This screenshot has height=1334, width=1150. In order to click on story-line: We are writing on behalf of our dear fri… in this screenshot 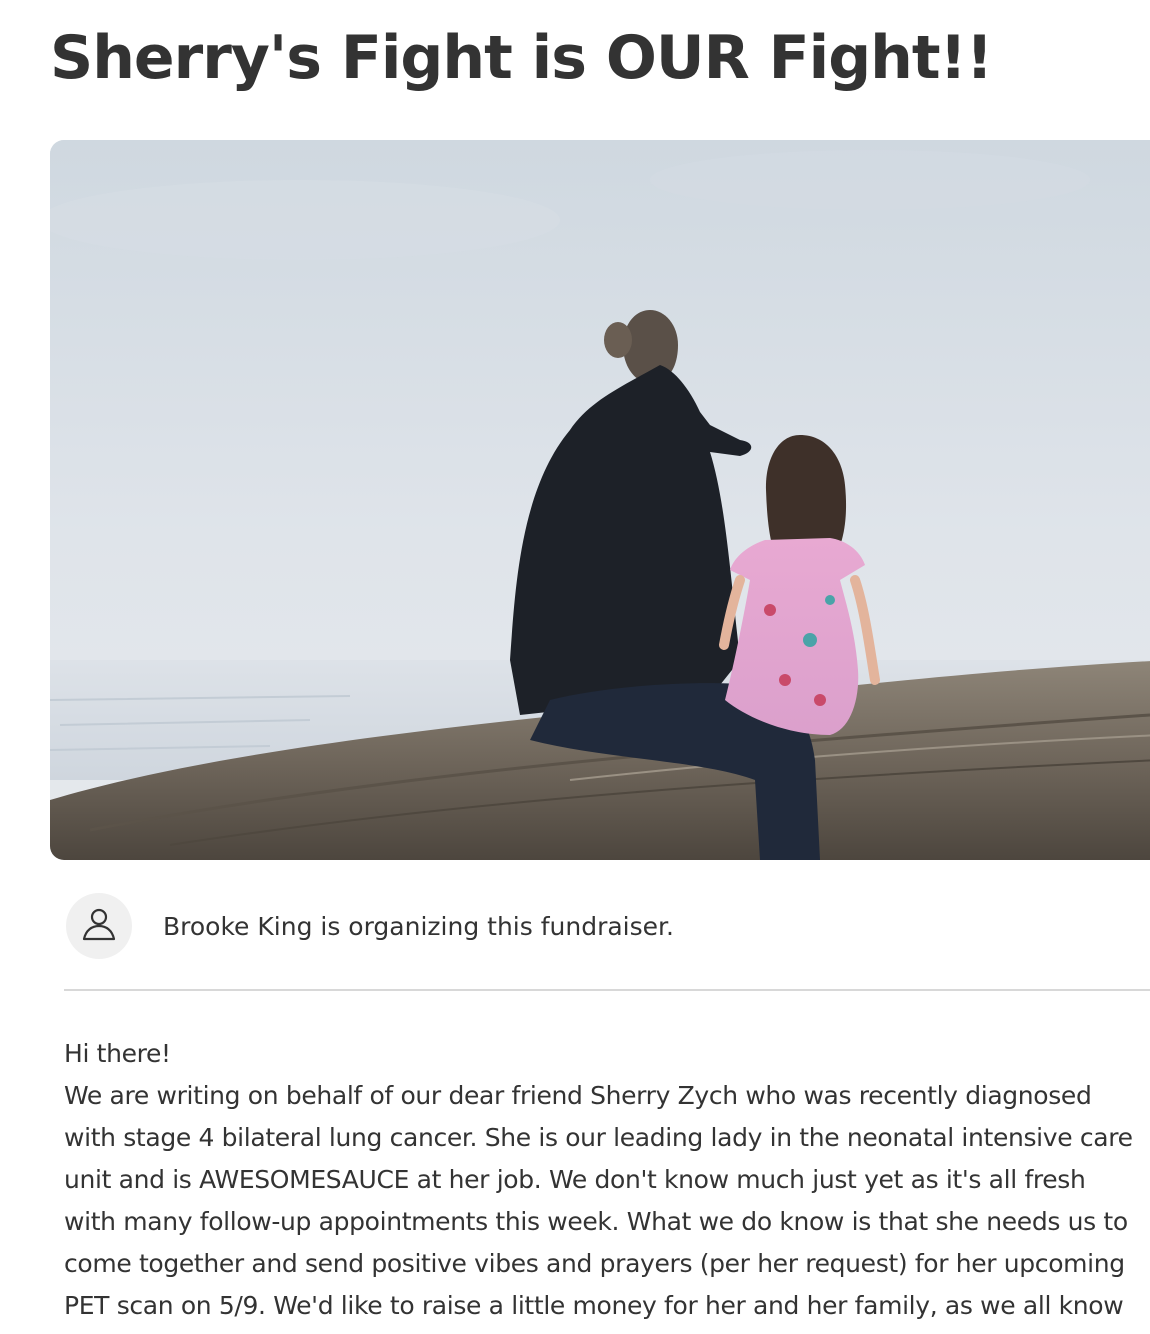, I will do `click(578, 1095)`.